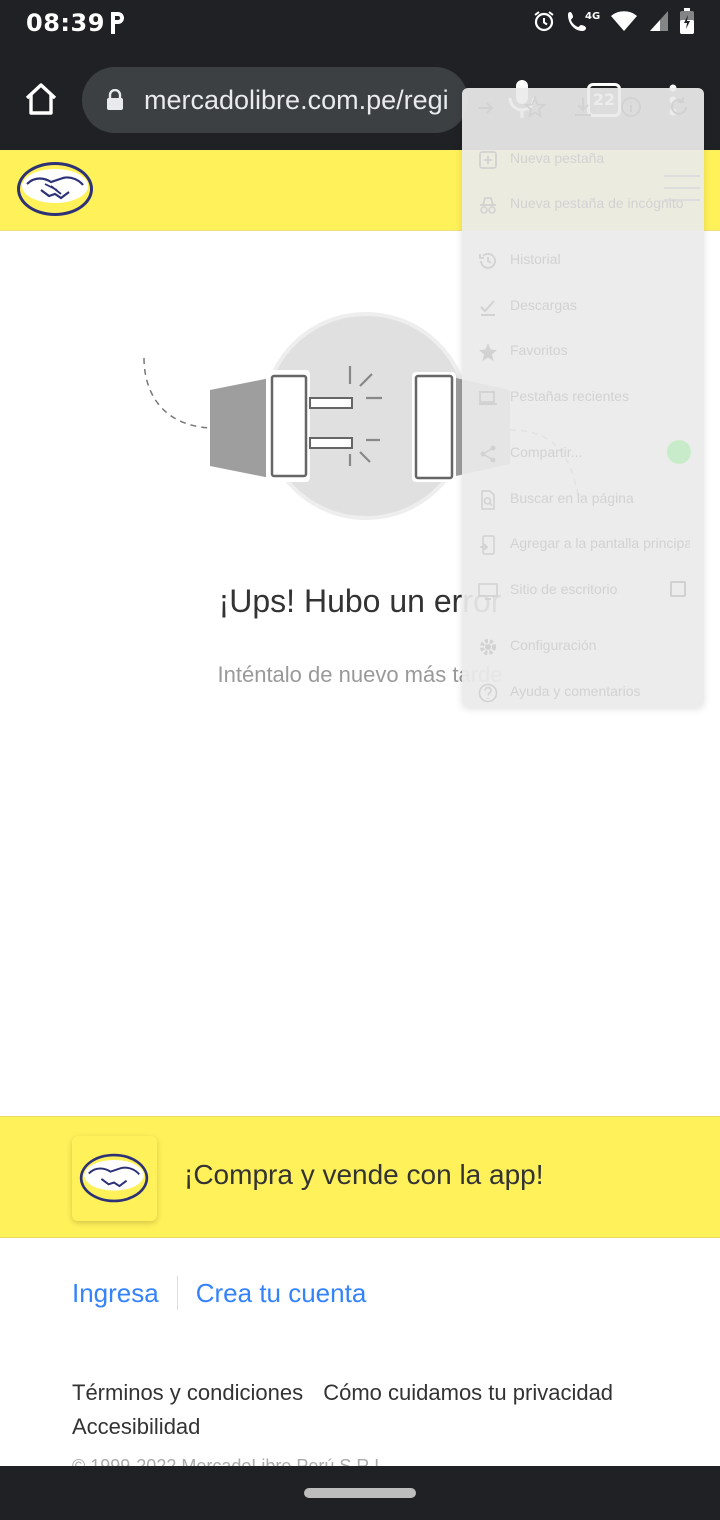  What do you see at coordinates (468, 1392) in the screenshot?
I see `privacy-link: Cómo cuidamos tu privacidad` at bounding box center [468, 1392].